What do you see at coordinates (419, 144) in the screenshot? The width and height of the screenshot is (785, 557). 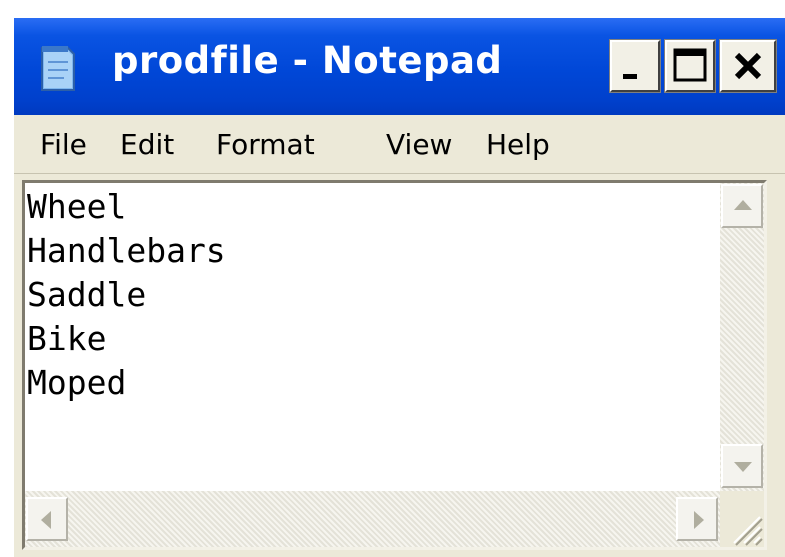 I see `menu-view: View` at bounding box center [419, 144].